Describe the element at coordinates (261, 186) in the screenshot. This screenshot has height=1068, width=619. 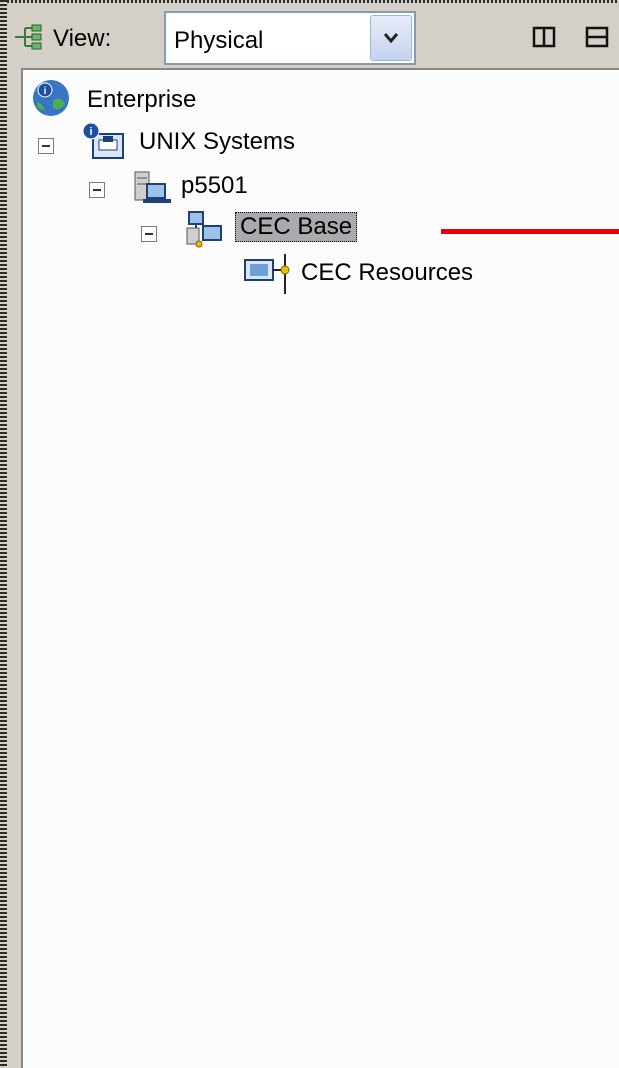
I see `tree-node-p5501: p5501` at that location.